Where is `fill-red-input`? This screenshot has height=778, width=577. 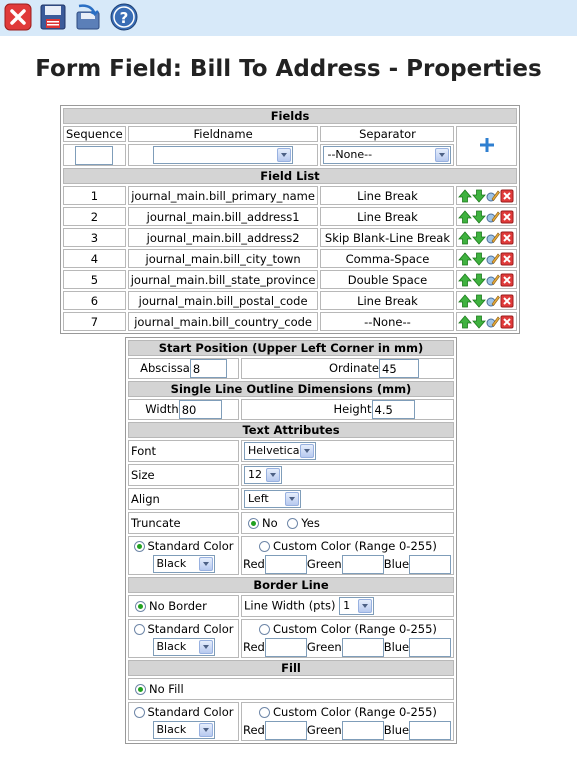 fill-red-input is located at coordinates (285, 730).